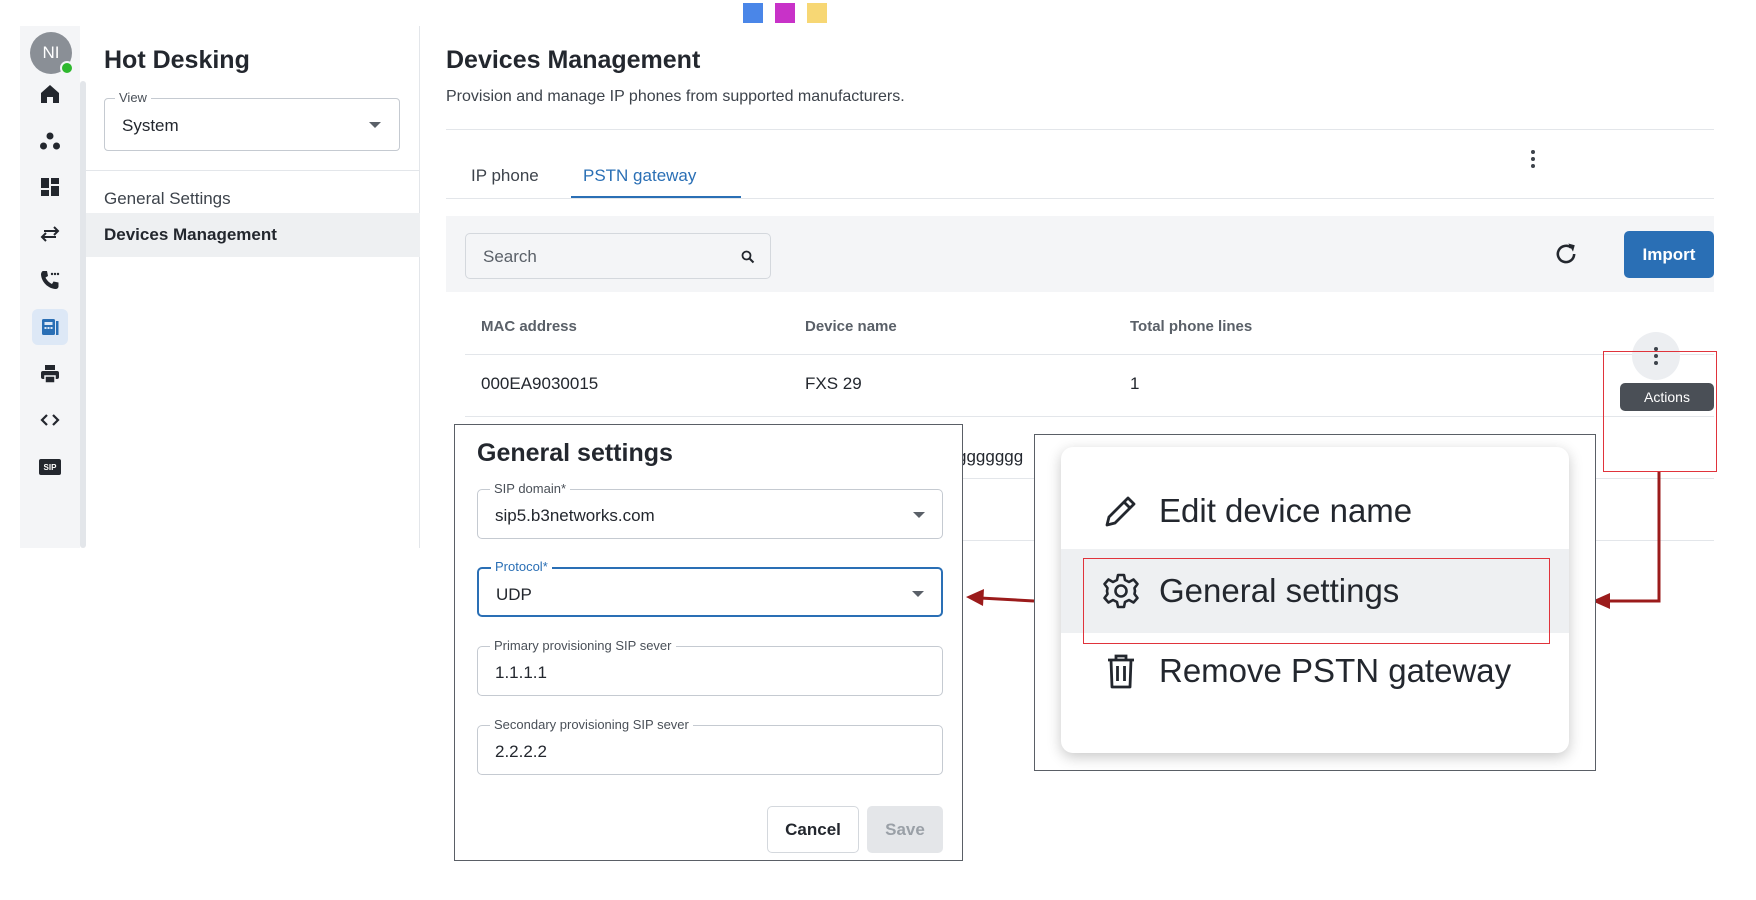 This screenshot has width=1756, height=900. What do you see at coordinates (133, 97) in the screenshot?
I see `view-select-label: View` at bounding box center [133, 97].